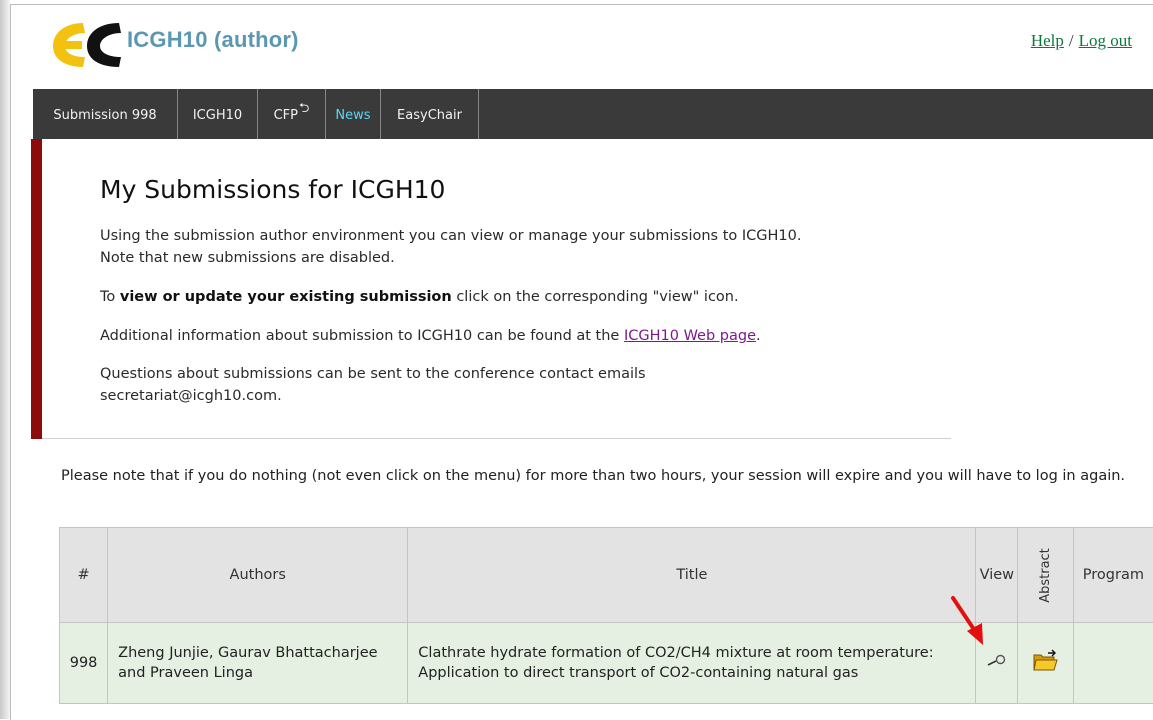  Describe the element at coordinates (1046, 575) in the screenshot. I see `header-abstract: Abstract` at that location.